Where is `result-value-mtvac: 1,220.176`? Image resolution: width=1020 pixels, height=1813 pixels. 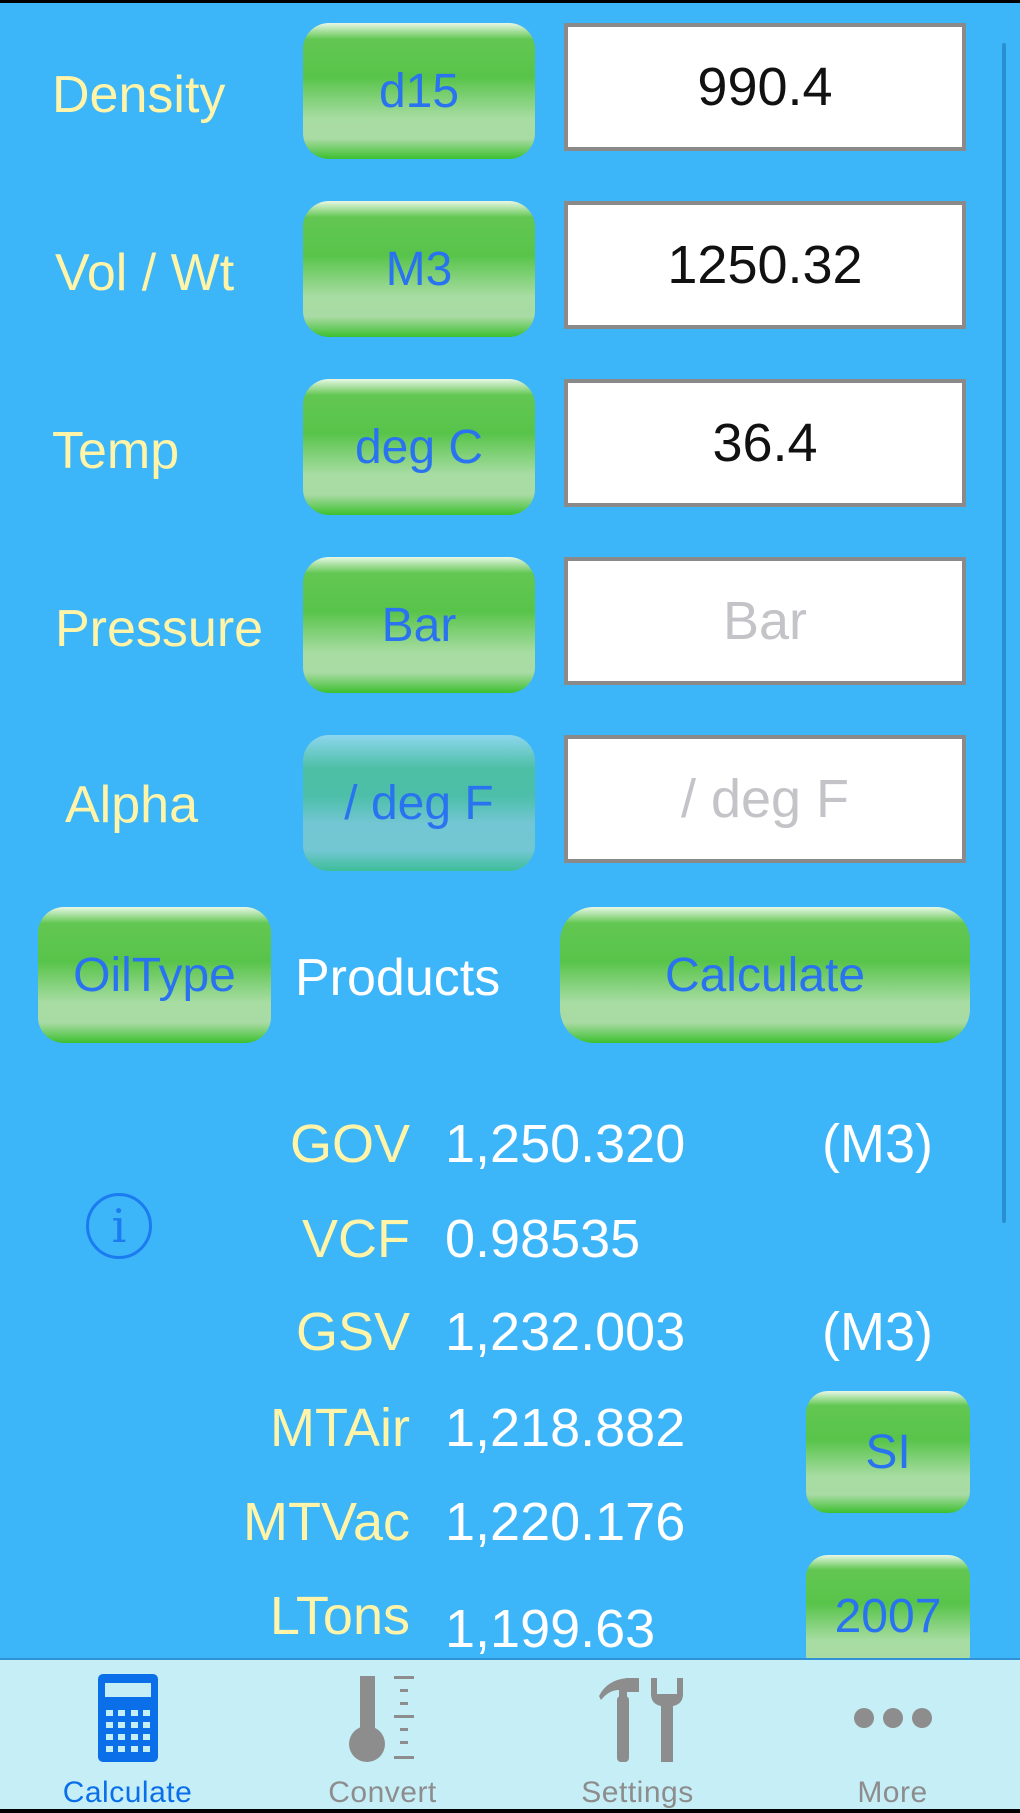
result-value-mtvac: 1,220.176 is located at coordinates (565, 1522).